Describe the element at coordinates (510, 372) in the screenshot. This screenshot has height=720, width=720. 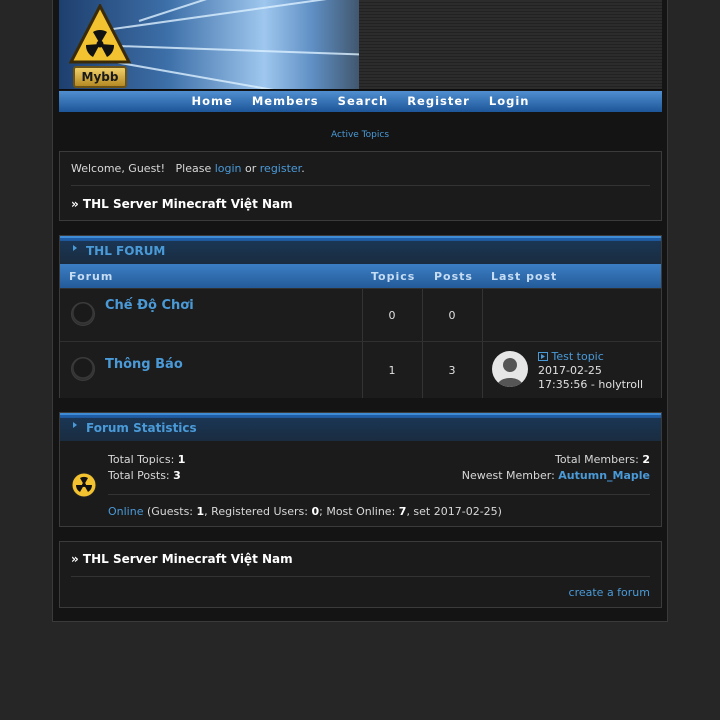
I see `default-avatar-icon` at that location.